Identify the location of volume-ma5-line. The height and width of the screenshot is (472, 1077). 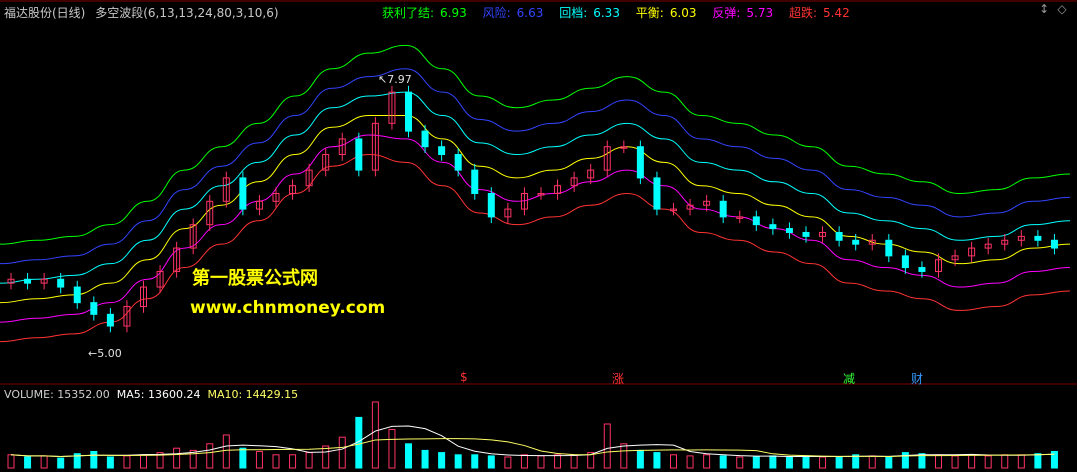
(532, 441).